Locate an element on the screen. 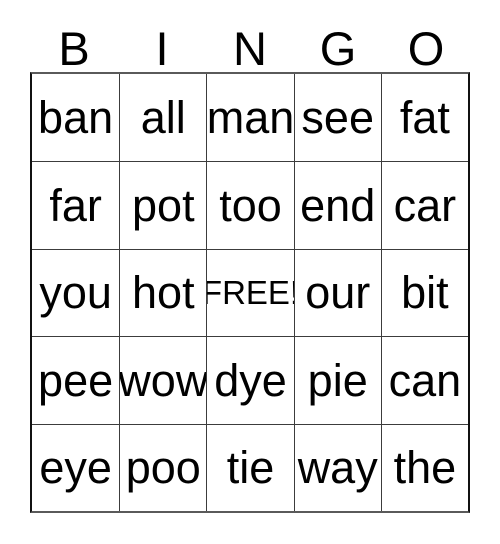  bingo-cell: way is located at coordinates (337, 467).